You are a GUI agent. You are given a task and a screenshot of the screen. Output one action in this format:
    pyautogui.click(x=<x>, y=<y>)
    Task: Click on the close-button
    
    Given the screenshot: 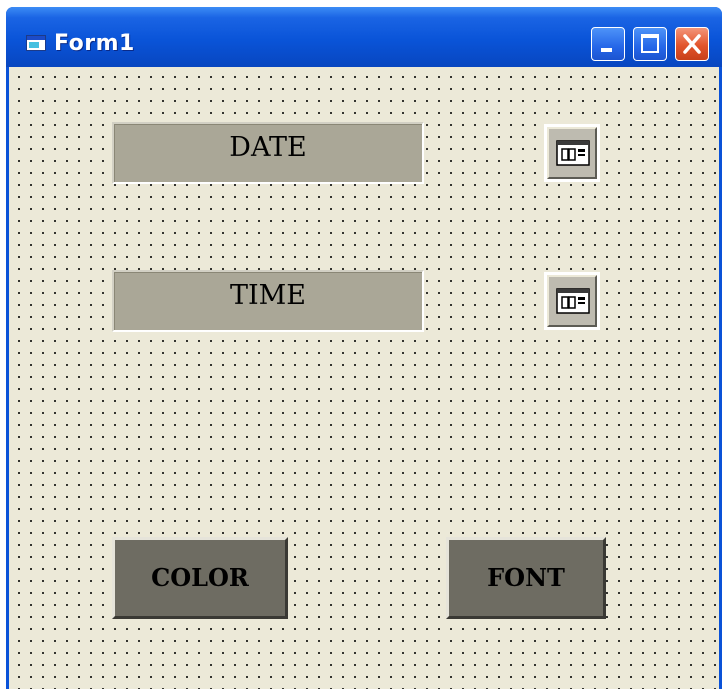 What is the action you would take?
    pyautogui.click(x=692, y=44)
    